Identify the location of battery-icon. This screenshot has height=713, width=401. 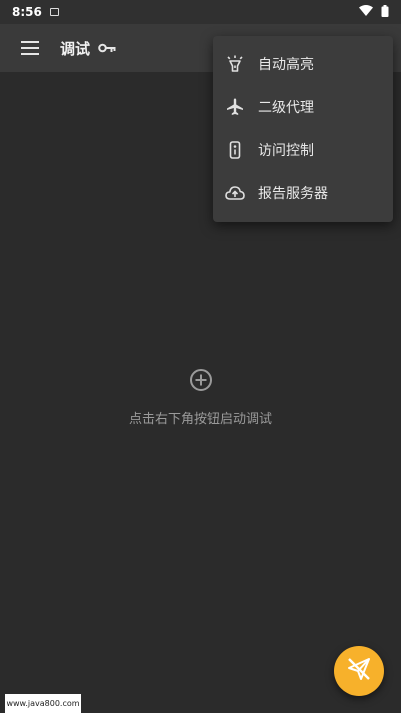
(385, 12).